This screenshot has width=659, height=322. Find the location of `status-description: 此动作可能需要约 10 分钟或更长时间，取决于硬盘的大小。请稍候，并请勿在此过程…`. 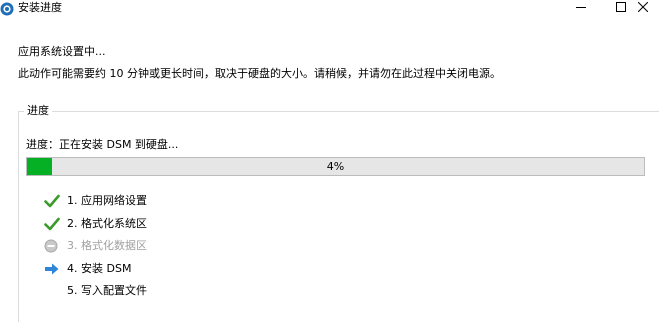

status-description: 此动作可能需要约 10 分钟或更长时间，取决于硬盘的大小。请稍候，并请勿在此过程… is located at coordinates (259, 73).